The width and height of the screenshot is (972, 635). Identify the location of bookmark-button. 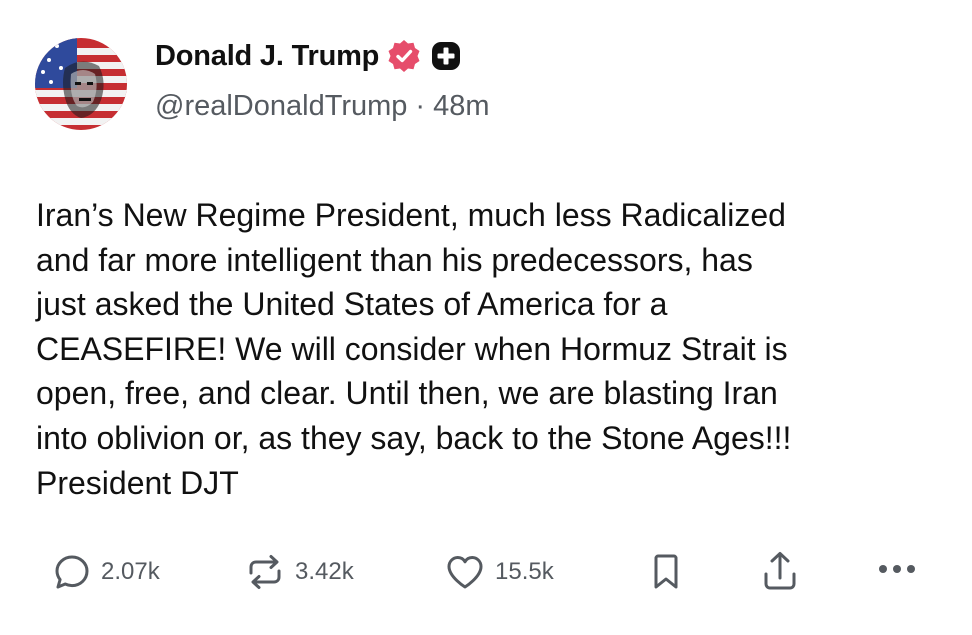
(666, 572).